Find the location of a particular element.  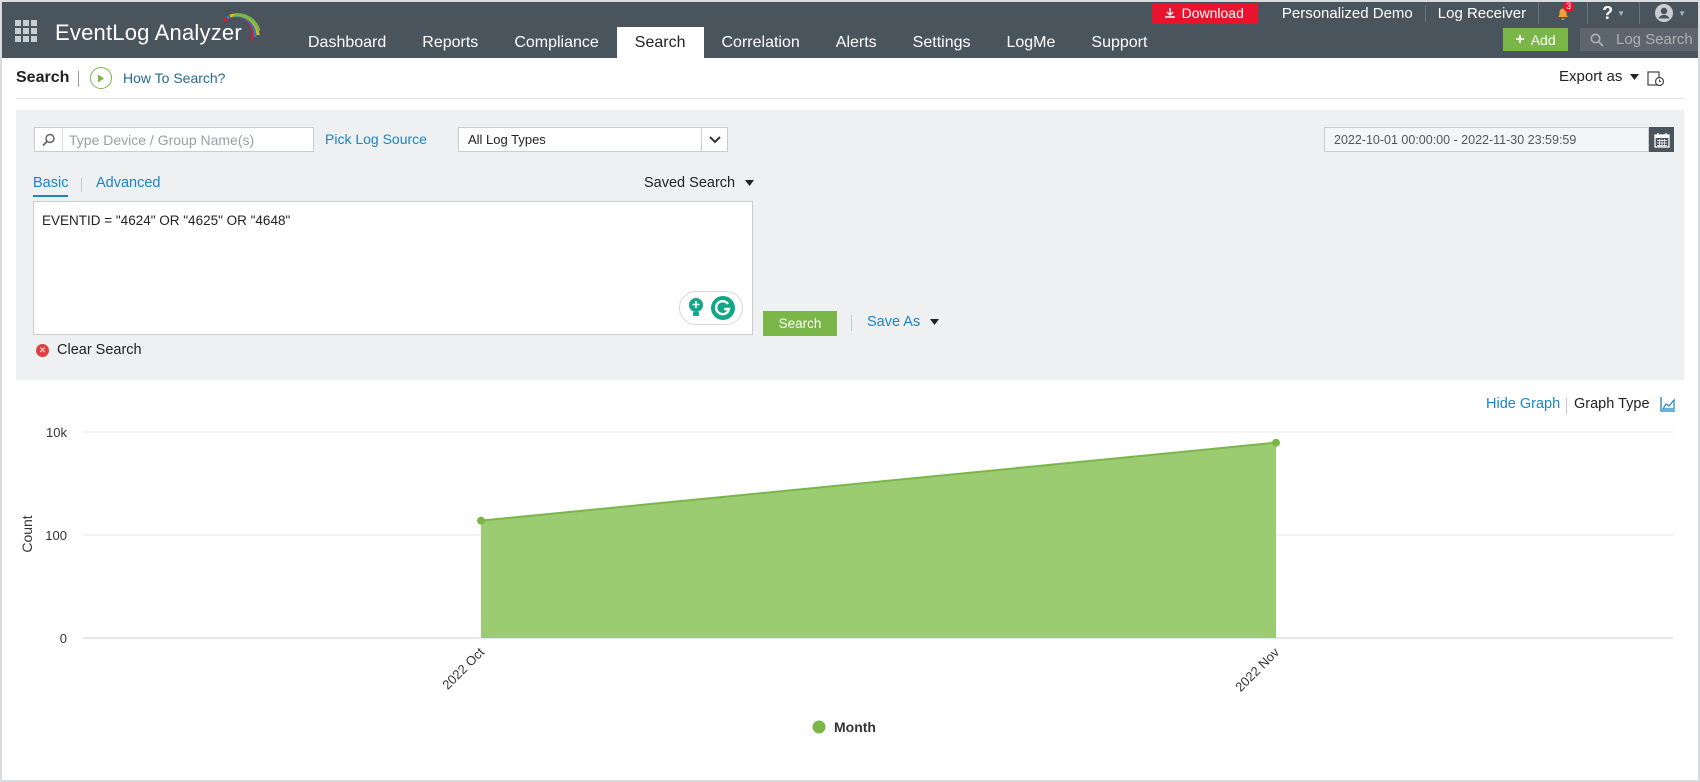

export-as-label: Export as is located at coordinates (1591, 76).